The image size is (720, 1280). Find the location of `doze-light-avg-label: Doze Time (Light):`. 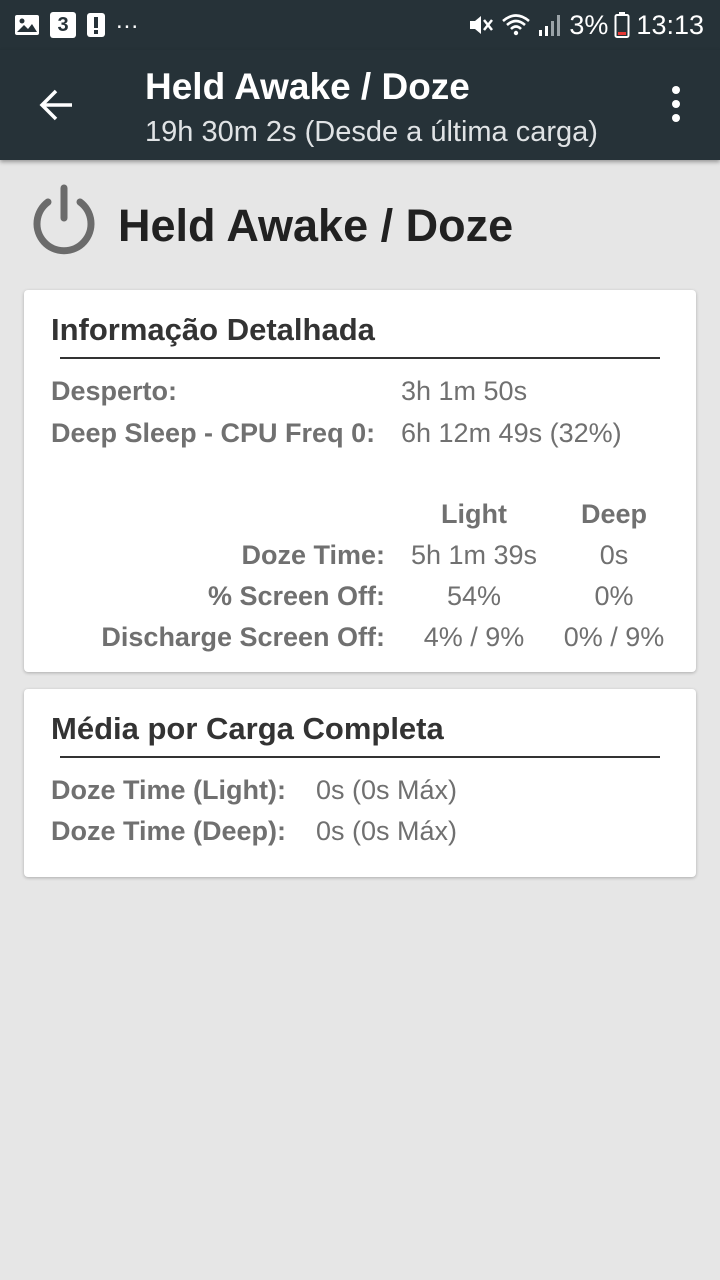

doze-light-avg-label: Doze Time (Light): is located at coordinates (168, 790).